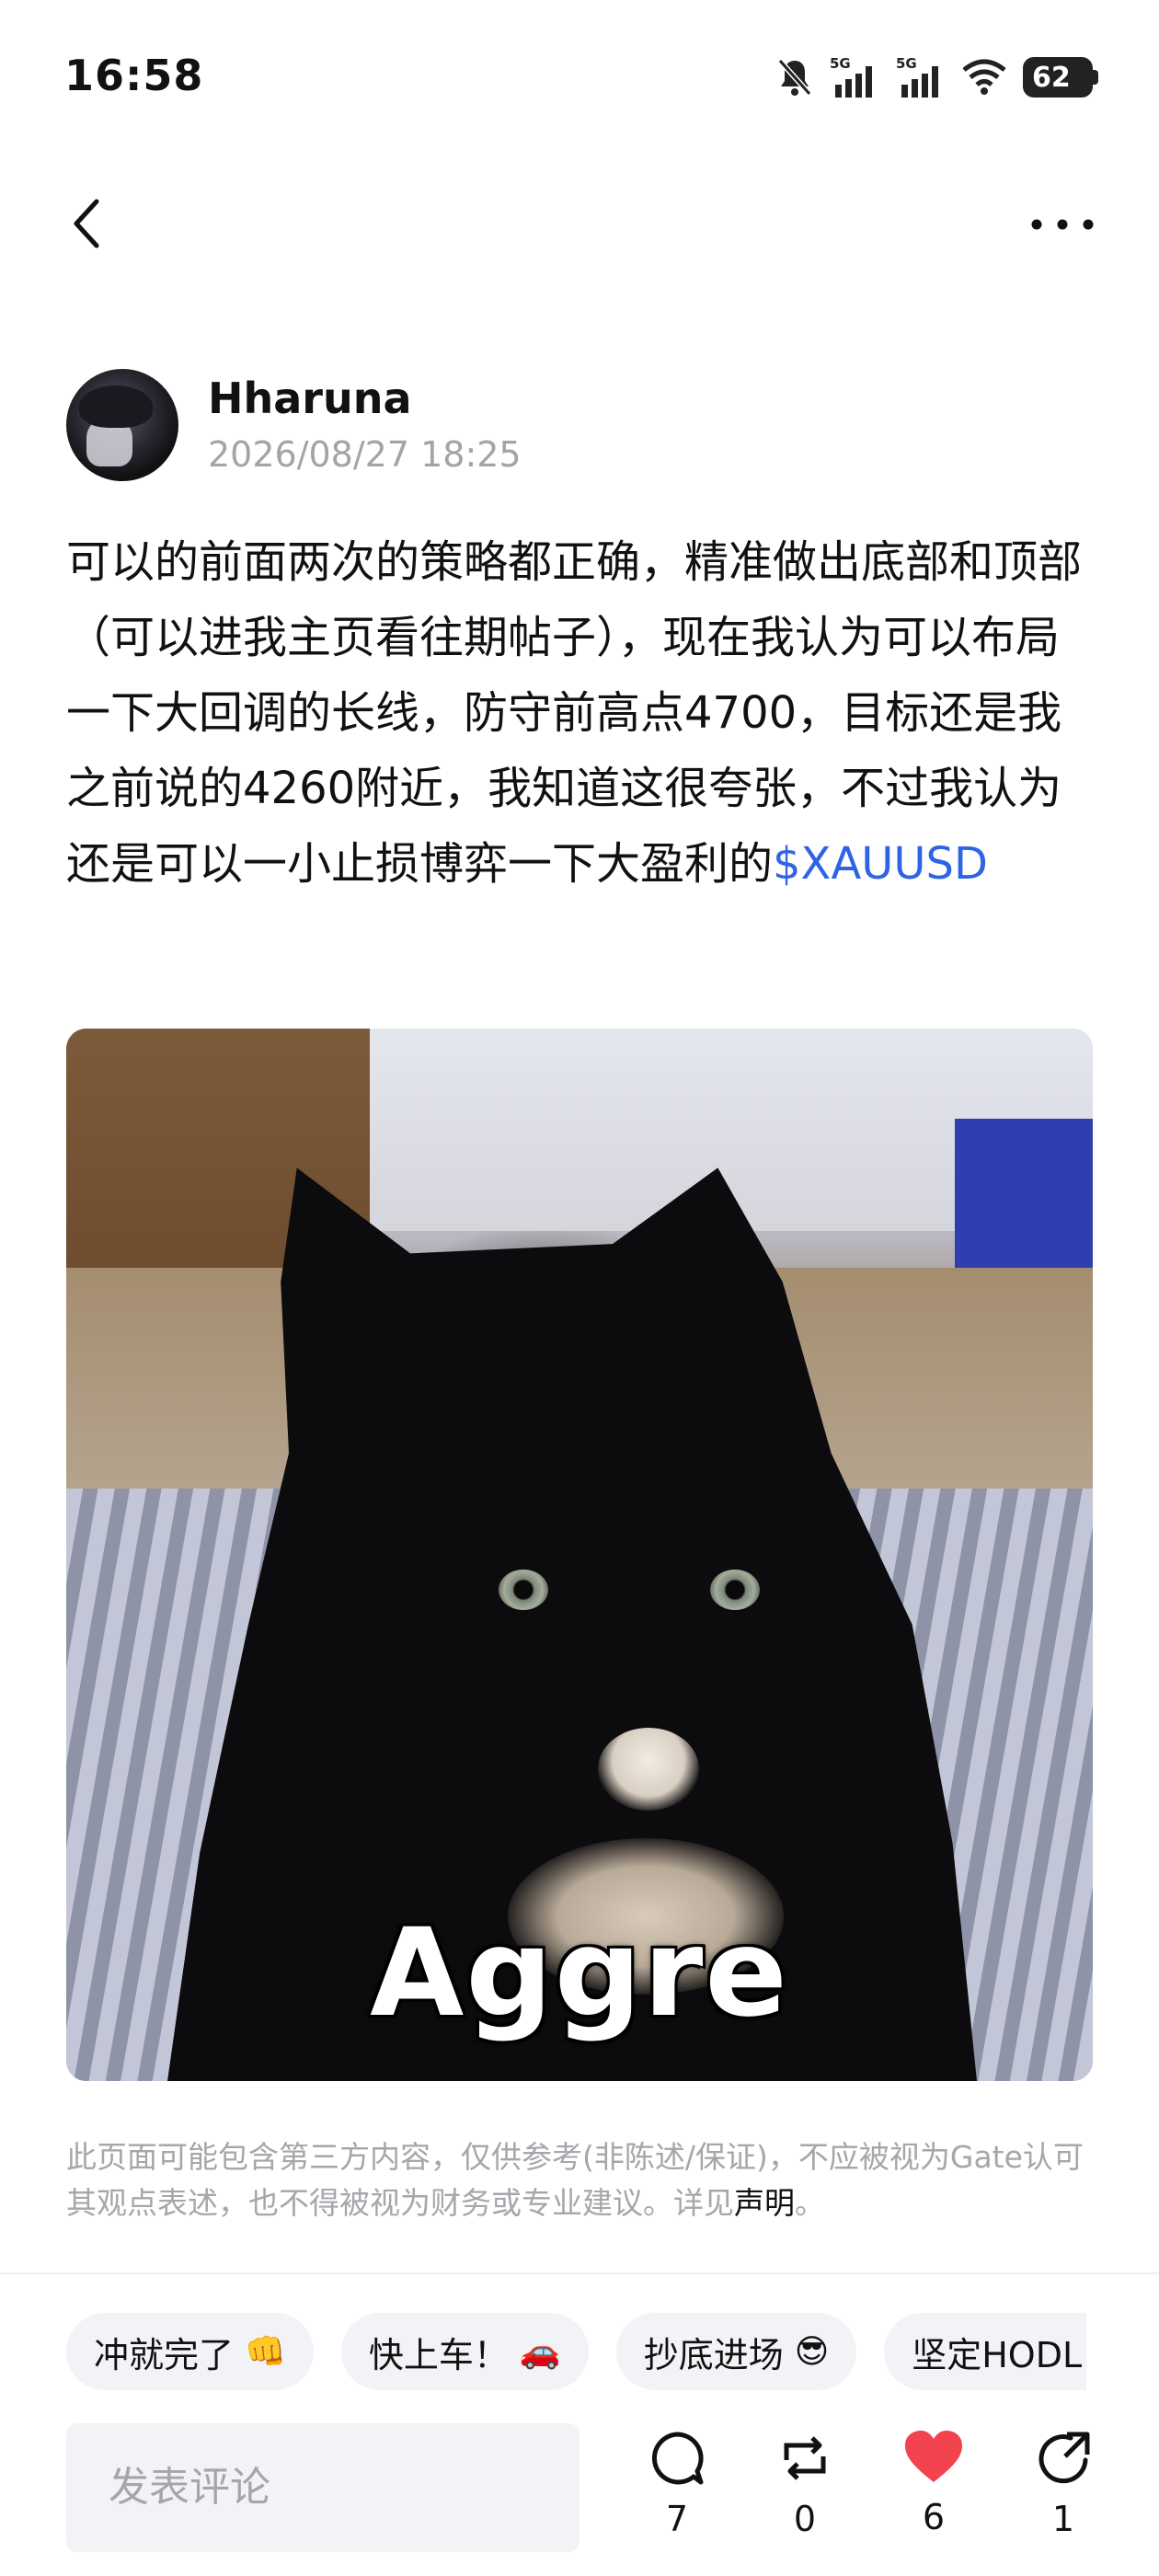 The height and width of the screenshot is (2576, 1159). Describe the element at coordinates (579, 78) in the screenshot. I see `status-bar: 16:58 5G 5G 62` at that location.